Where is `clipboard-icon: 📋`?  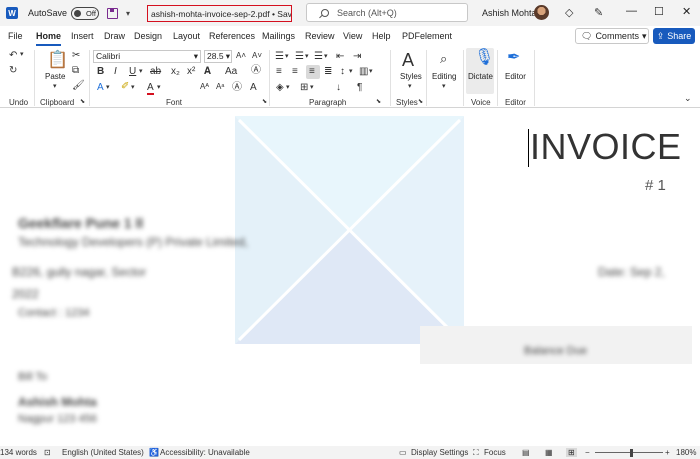 clipboard-icon: 📋 is located at coordinates (57, 59).